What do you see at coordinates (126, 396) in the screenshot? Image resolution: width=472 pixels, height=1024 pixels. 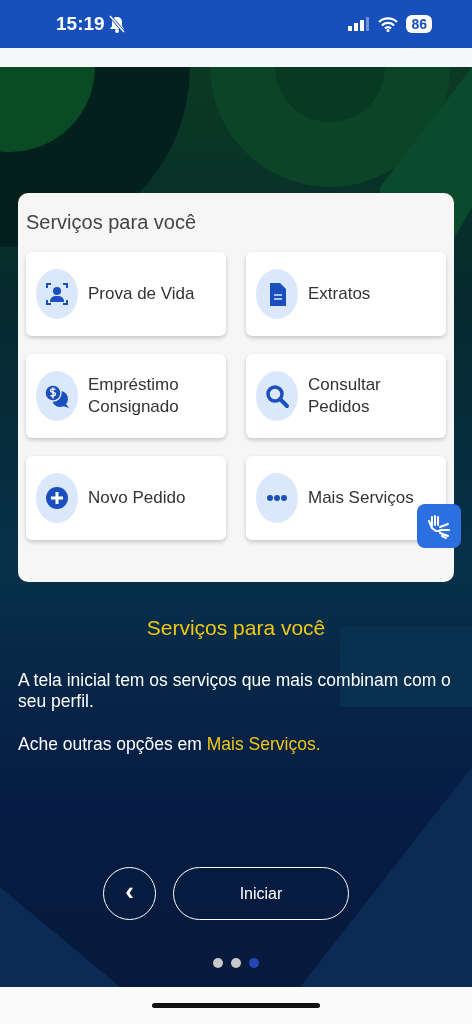 I see `service-tile: Empréstimo Consignado` at bounding box center [126, 396].